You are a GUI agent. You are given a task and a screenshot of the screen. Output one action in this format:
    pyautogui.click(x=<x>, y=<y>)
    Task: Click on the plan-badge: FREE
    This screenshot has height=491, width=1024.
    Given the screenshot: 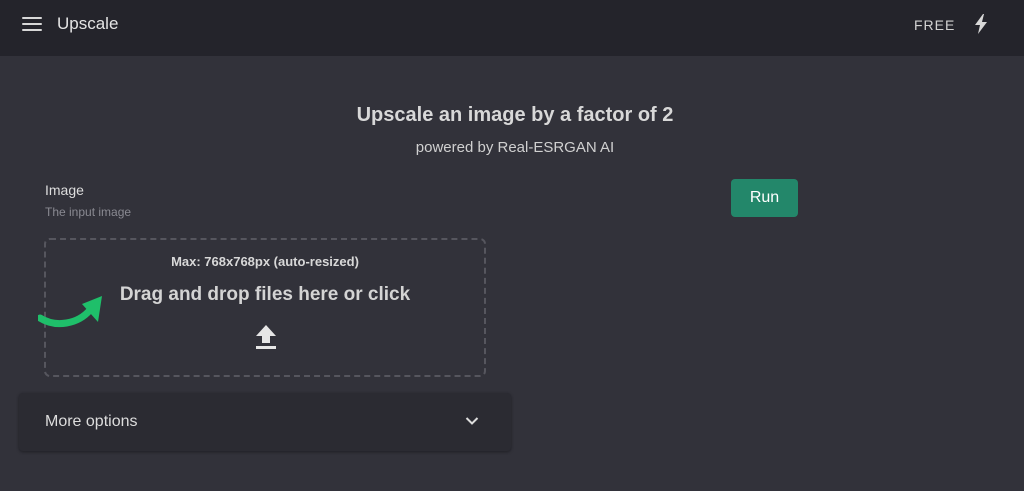 What is the action you would take?
    pyautogui.click(x=935, y=25)
    